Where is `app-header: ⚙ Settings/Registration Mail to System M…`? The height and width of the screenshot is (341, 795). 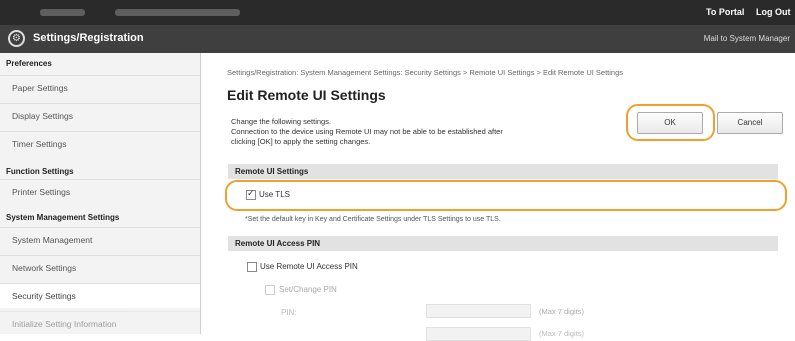
app-header: ⚙ Settings/Registration Mail to System M… is located at coordinates (397, 39).